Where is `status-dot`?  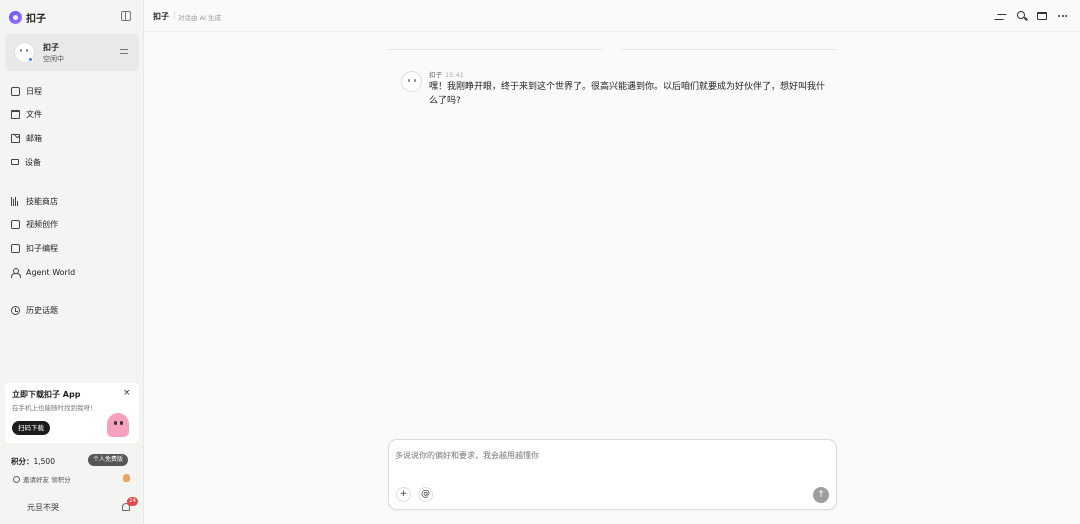
status-dot is located at coordinates (30, 59).